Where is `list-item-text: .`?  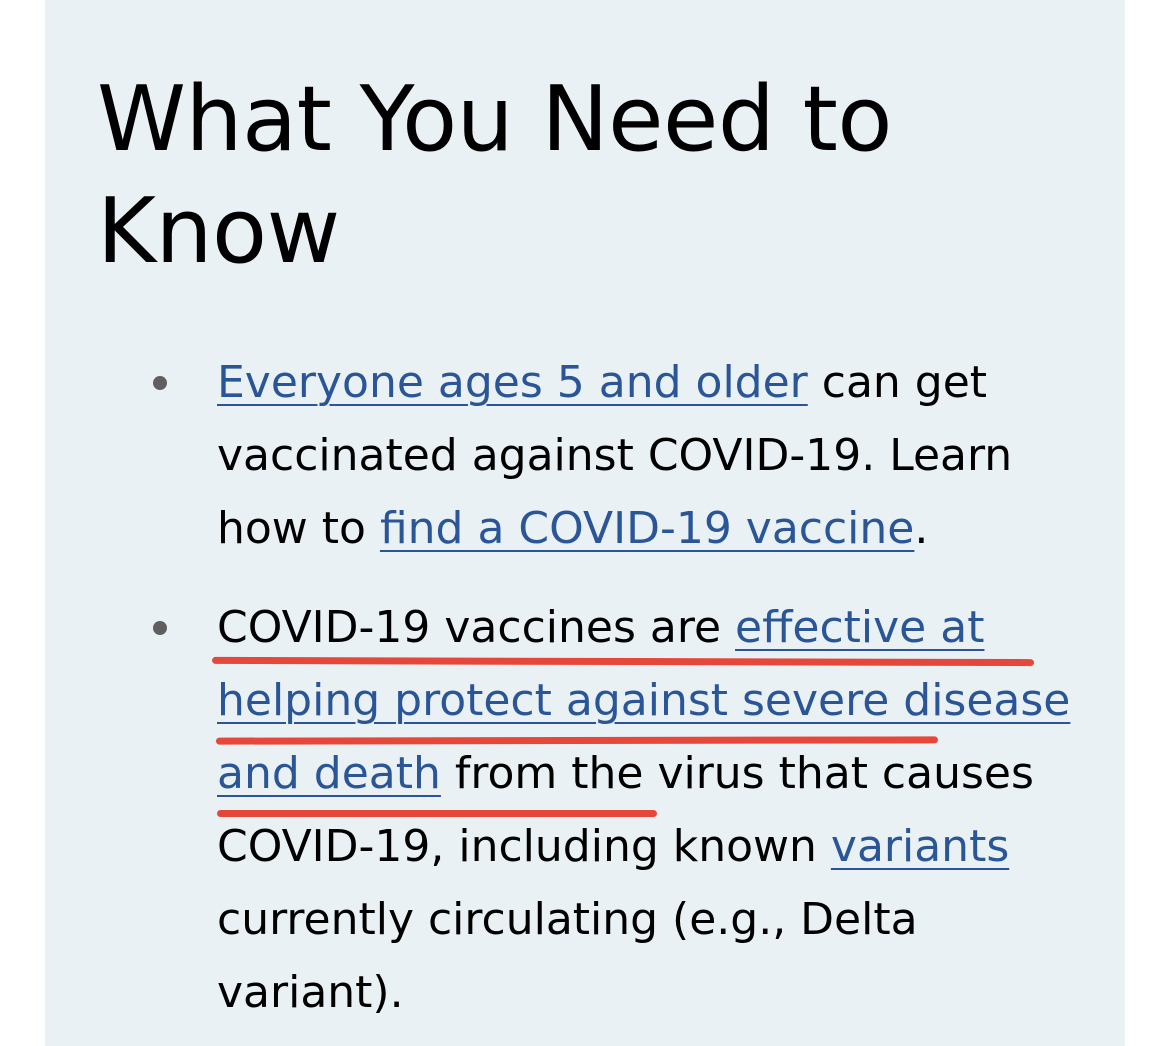 list-item-text: . is located at coordinates (921, 528).